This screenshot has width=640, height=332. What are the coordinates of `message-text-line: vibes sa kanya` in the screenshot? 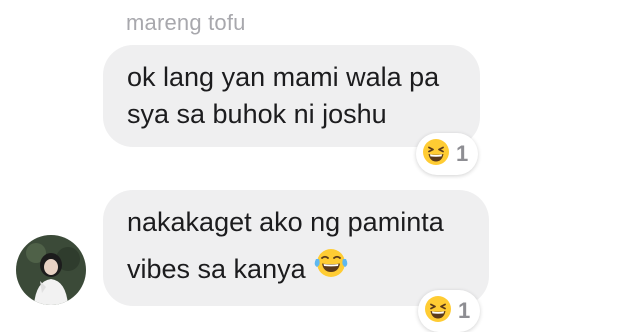 It's located at (237, 269).